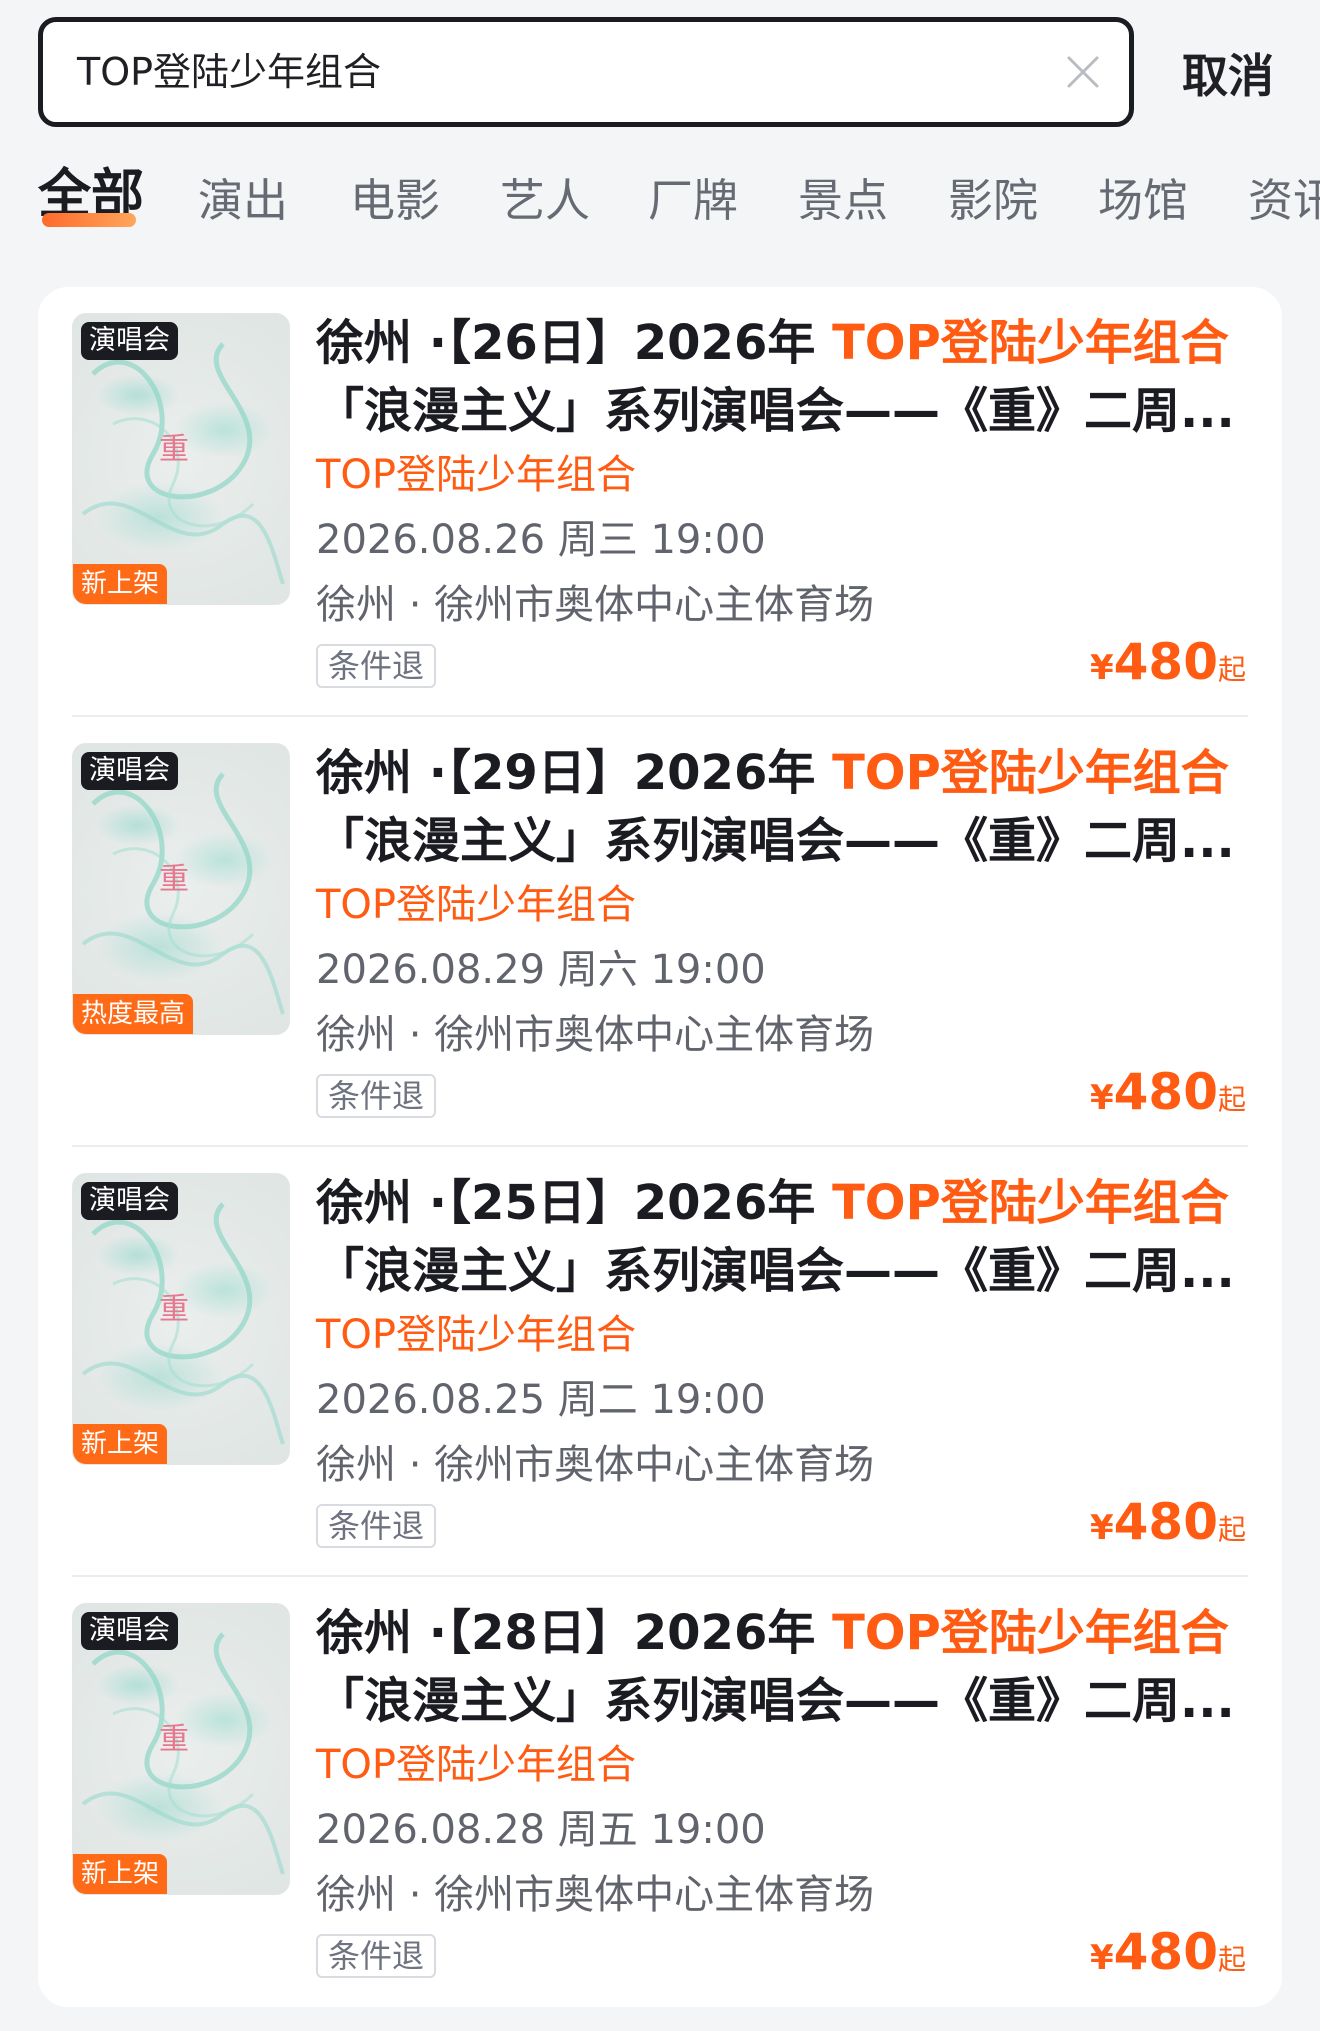 The height and width of the screenshot is (2031, 1320). I want to click on event-datetime: 2026.08.26 周三 19:00, so click(541, 540).